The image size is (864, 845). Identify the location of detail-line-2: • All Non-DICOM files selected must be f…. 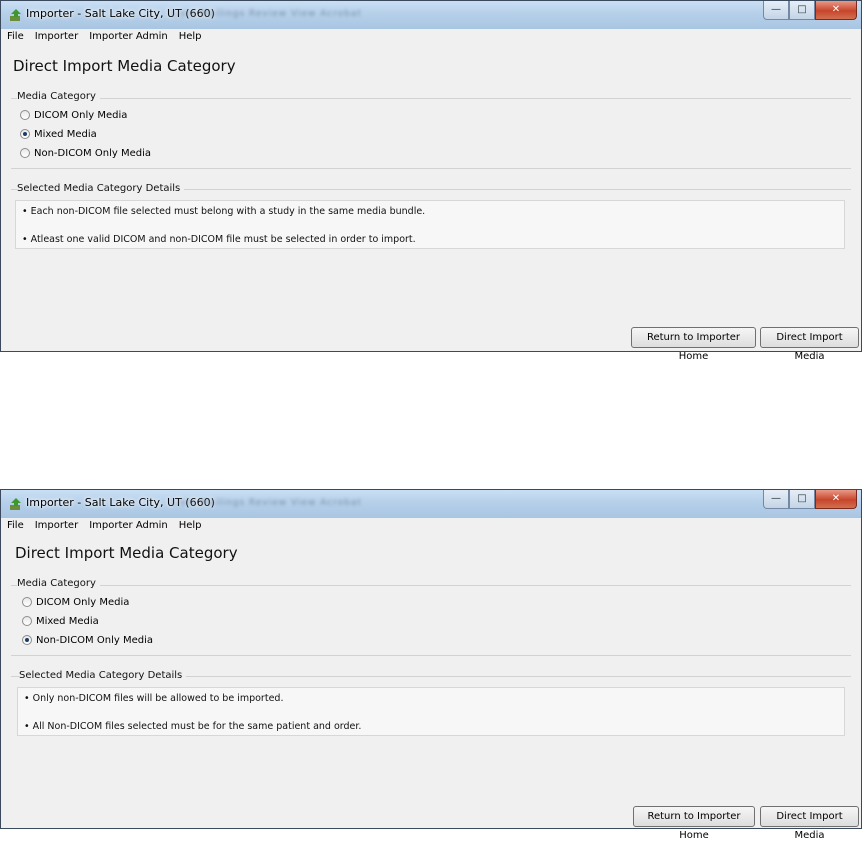
(193, 726).